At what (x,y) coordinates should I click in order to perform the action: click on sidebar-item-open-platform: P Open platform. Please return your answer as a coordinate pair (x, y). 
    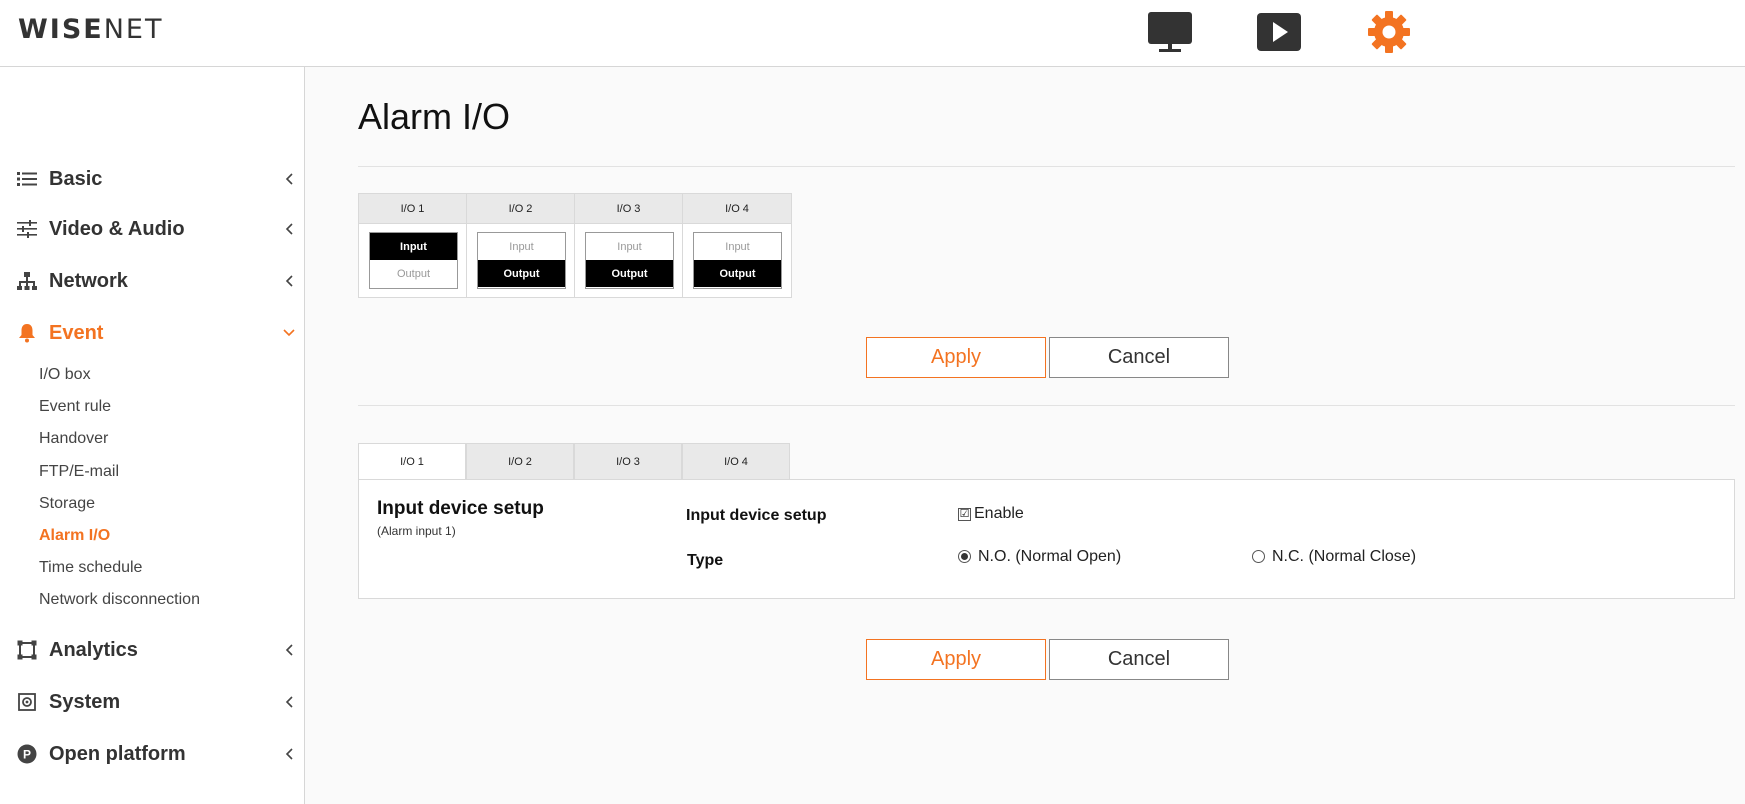
    Looking at the image, I should click on (152, 754).